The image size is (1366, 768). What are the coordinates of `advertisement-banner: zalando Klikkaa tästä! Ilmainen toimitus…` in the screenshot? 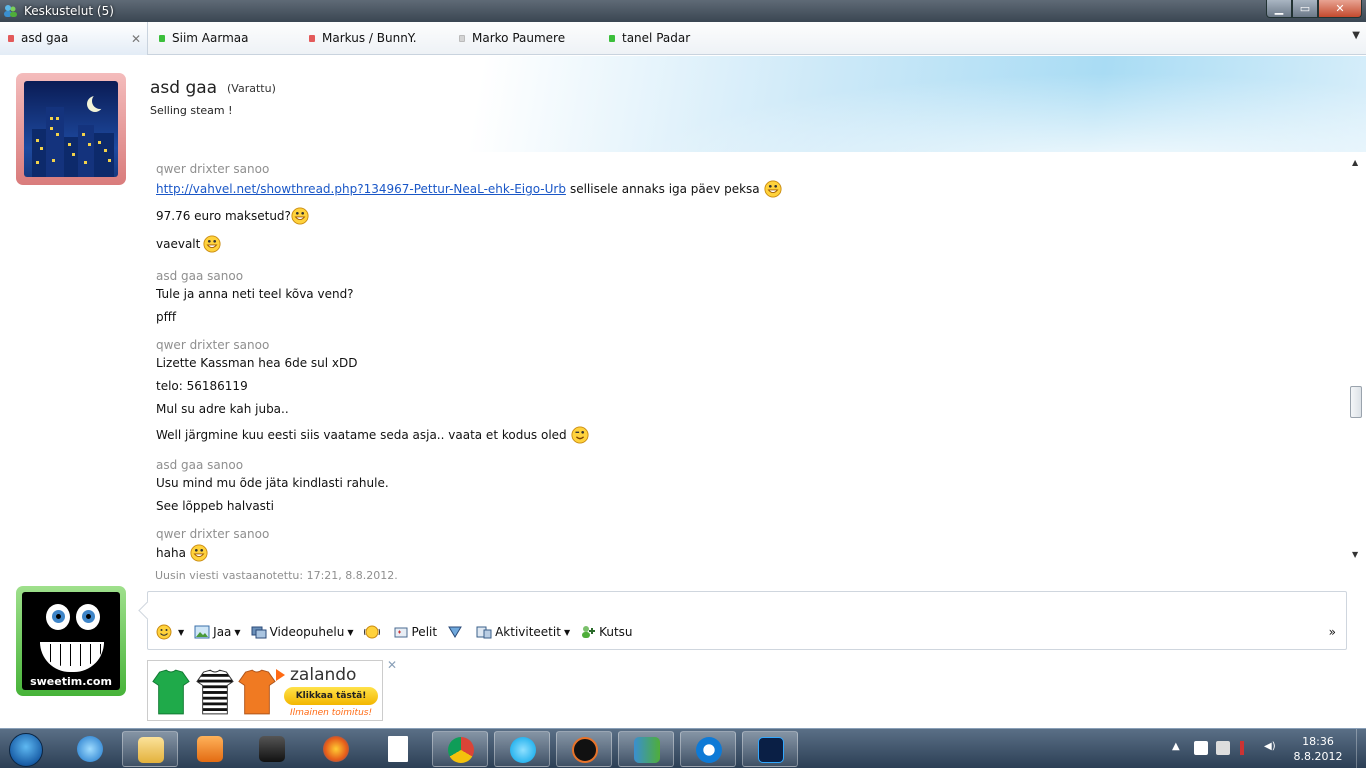 It's located at (265, 690).